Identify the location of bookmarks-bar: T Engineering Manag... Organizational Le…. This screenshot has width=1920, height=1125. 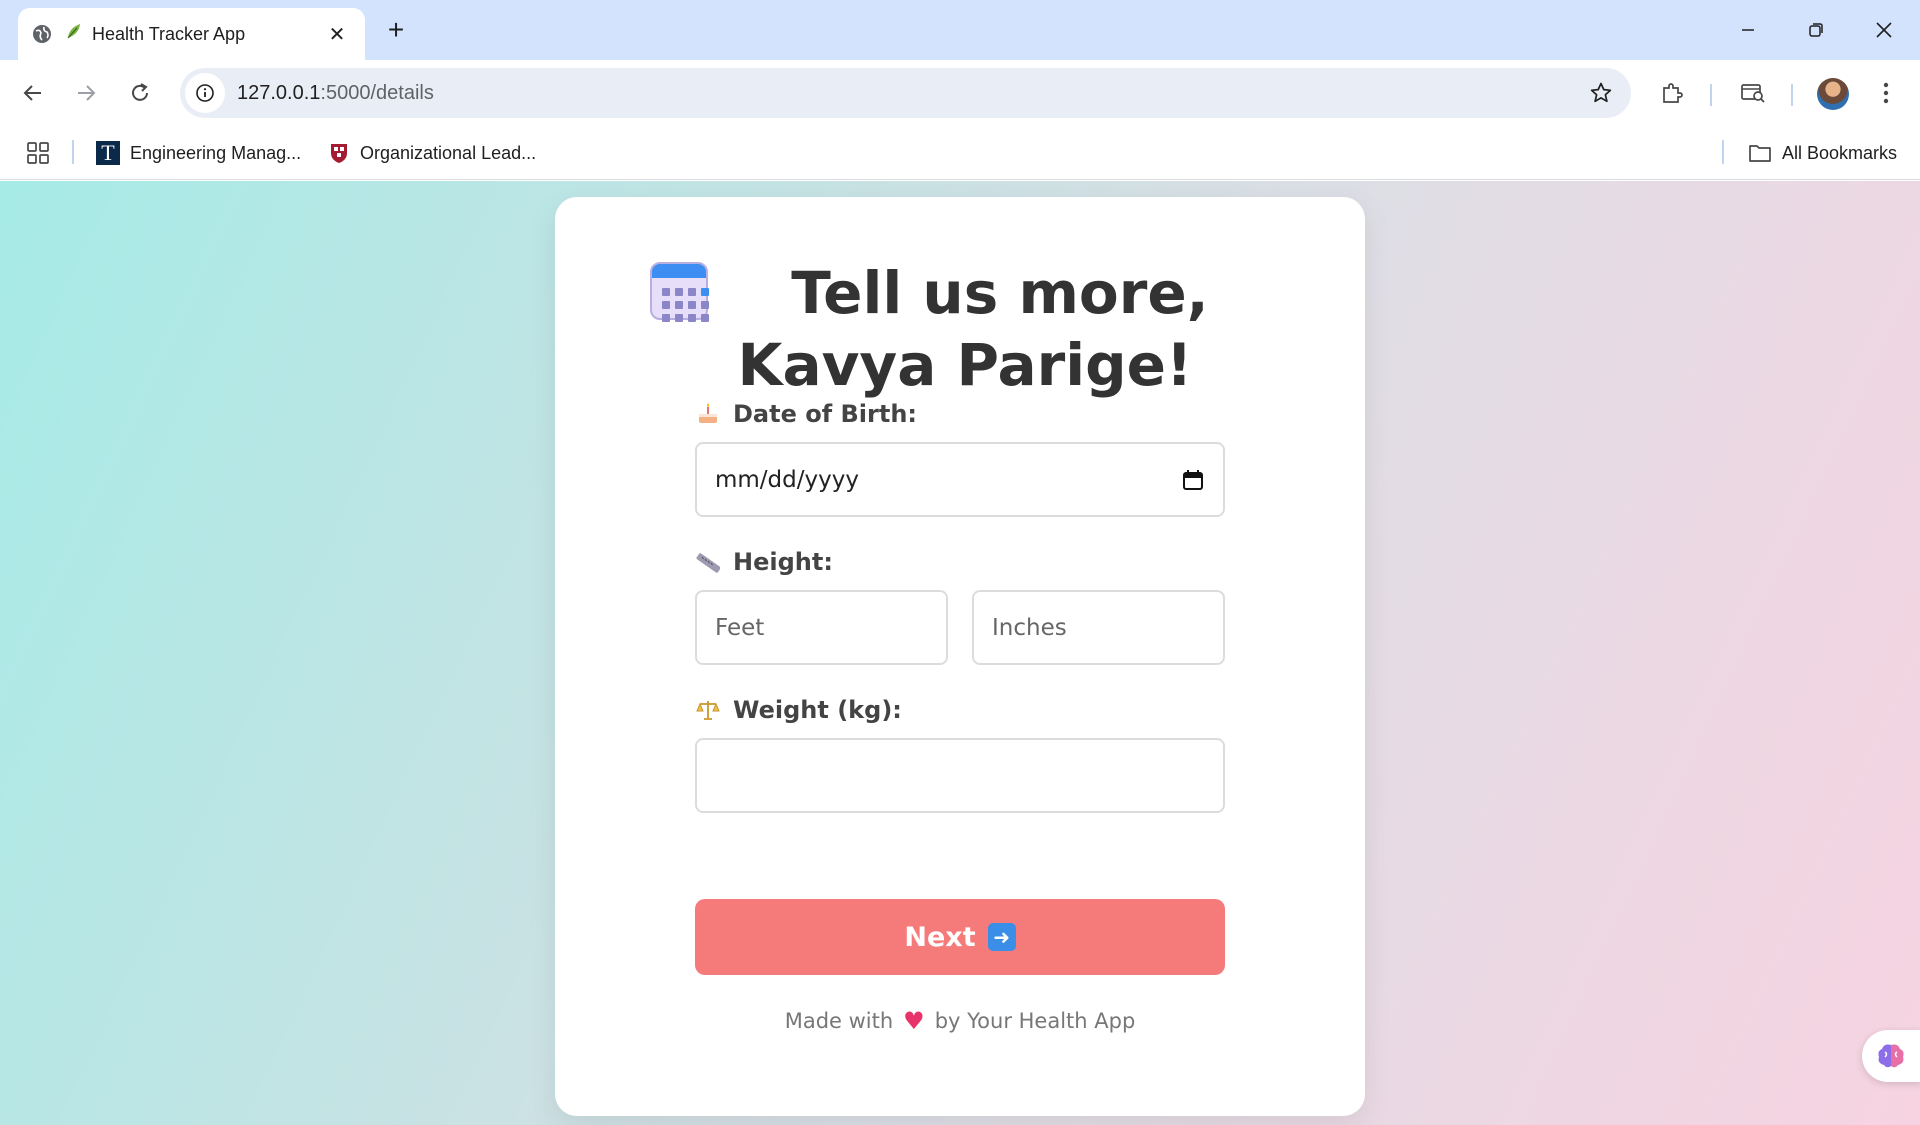
(960, 153).